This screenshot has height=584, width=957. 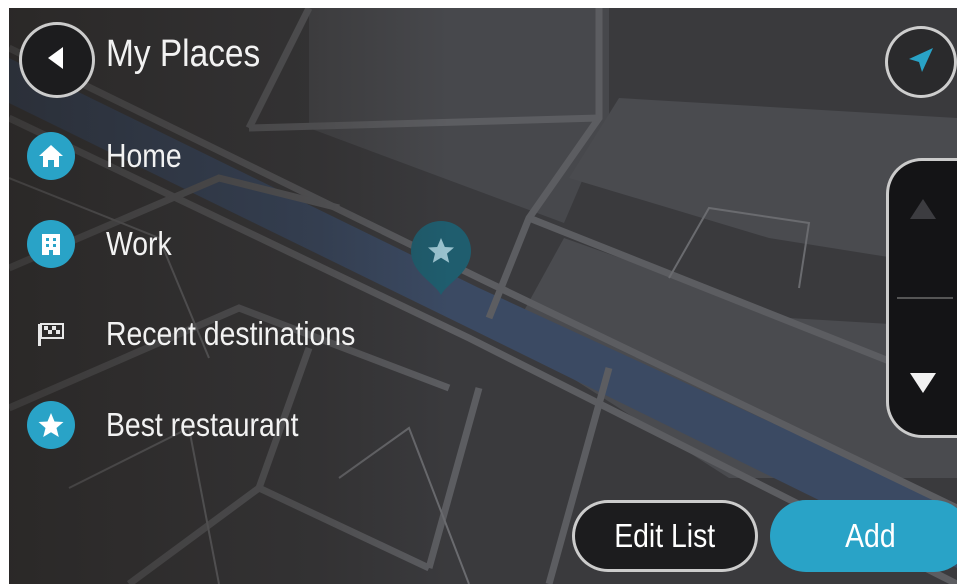 I want to click on scroll-down-button, so click(x=923, y=385).